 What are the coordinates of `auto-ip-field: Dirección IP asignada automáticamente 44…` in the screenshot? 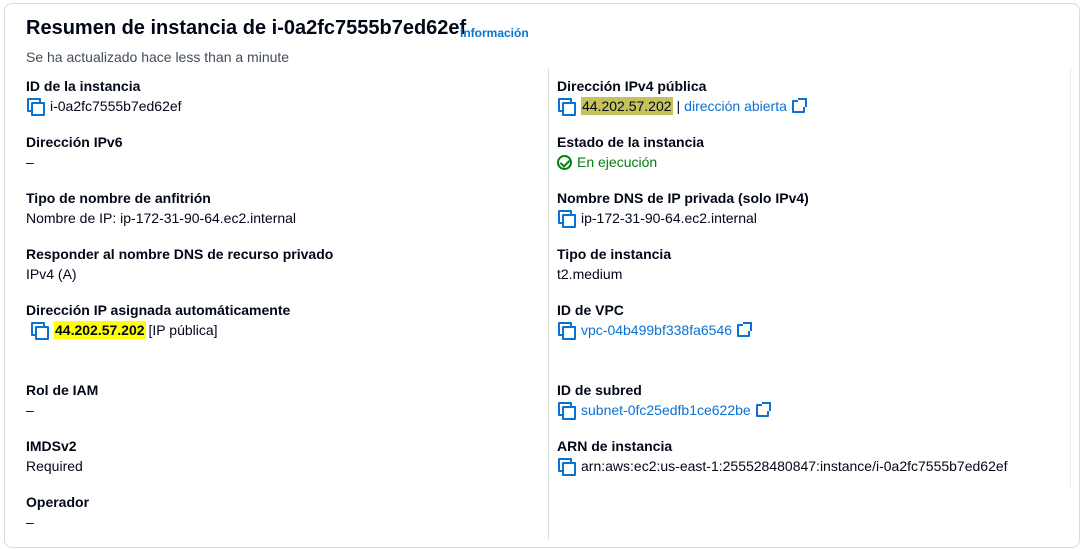 It's located at (158, 320).